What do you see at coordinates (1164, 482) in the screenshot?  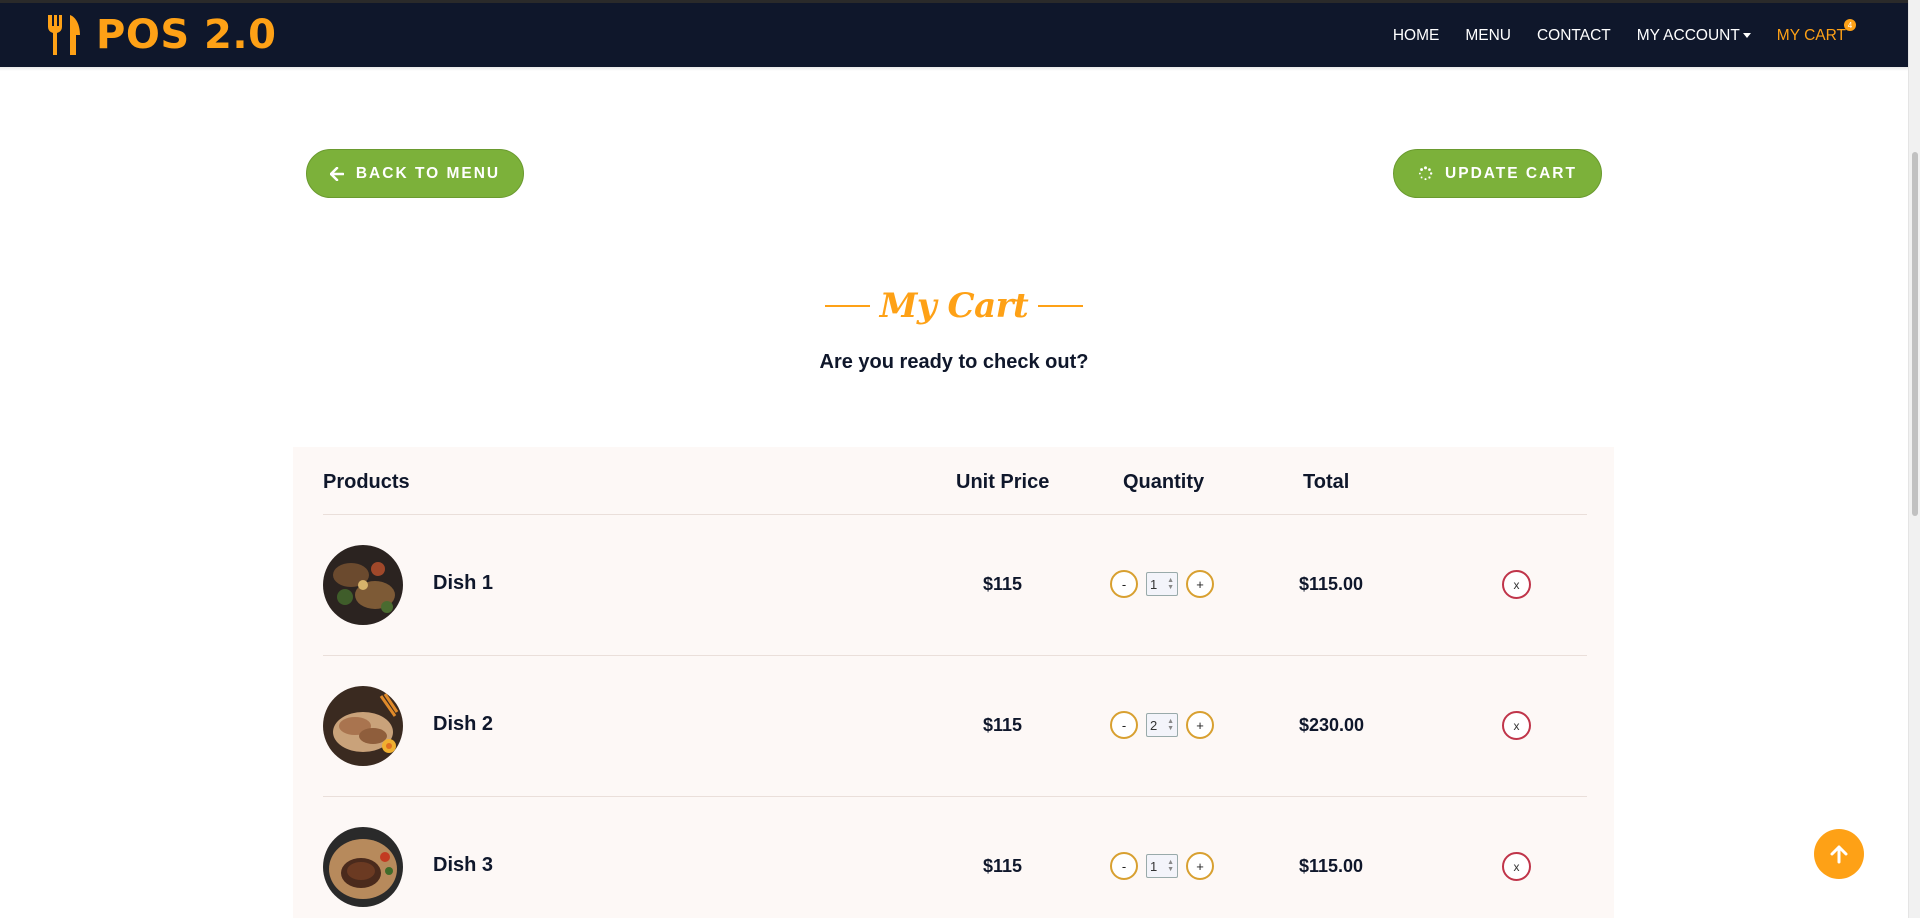 I see `header-quantity: Quantity` at bounding box center [1164, 482].